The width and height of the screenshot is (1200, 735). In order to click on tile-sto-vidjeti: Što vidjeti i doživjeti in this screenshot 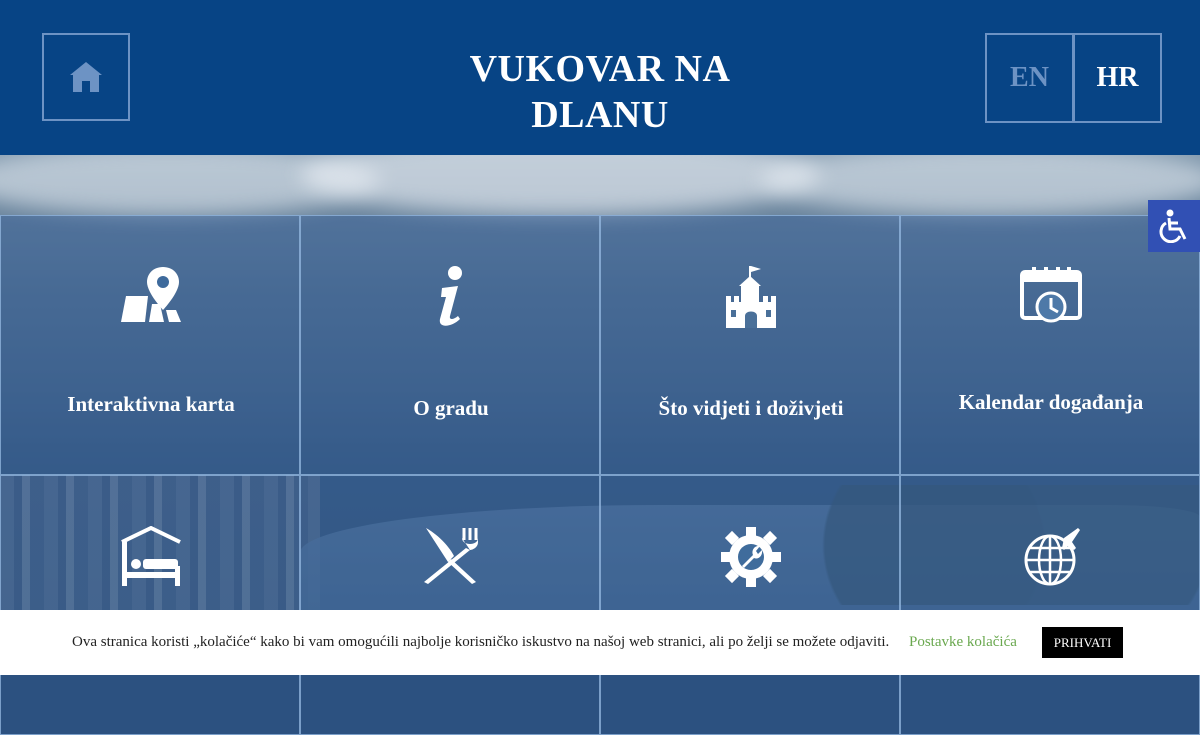, I will do `click(750, 345)`.